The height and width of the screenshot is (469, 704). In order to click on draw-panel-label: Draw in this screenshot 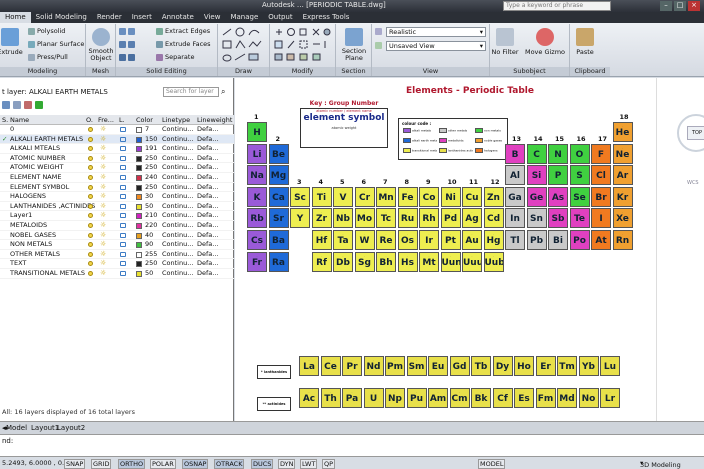, I will do `click(243, 71)`.